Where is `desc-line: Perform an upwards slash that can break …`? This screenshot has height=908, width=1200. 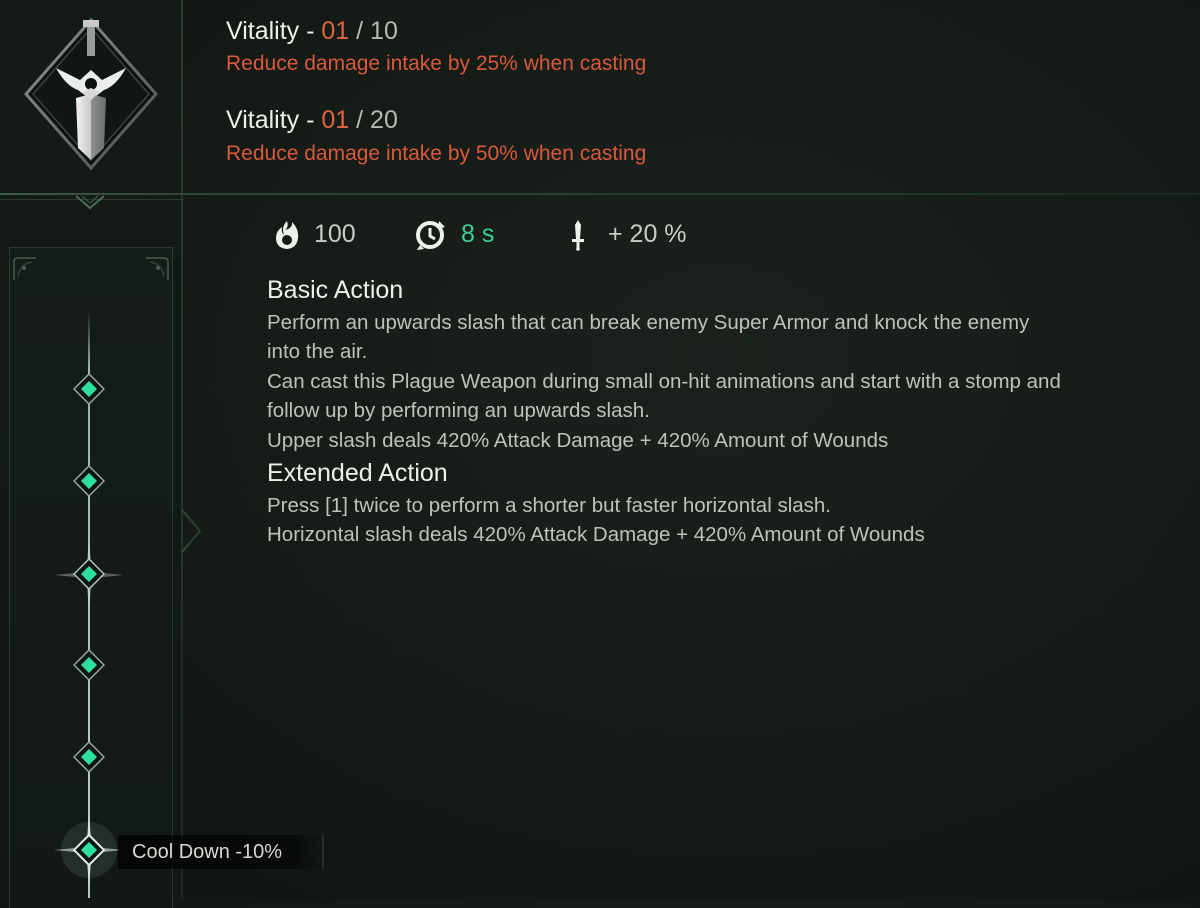 desc-line: Perform an upwards slash that can break … is located at coordinates (648, 322).